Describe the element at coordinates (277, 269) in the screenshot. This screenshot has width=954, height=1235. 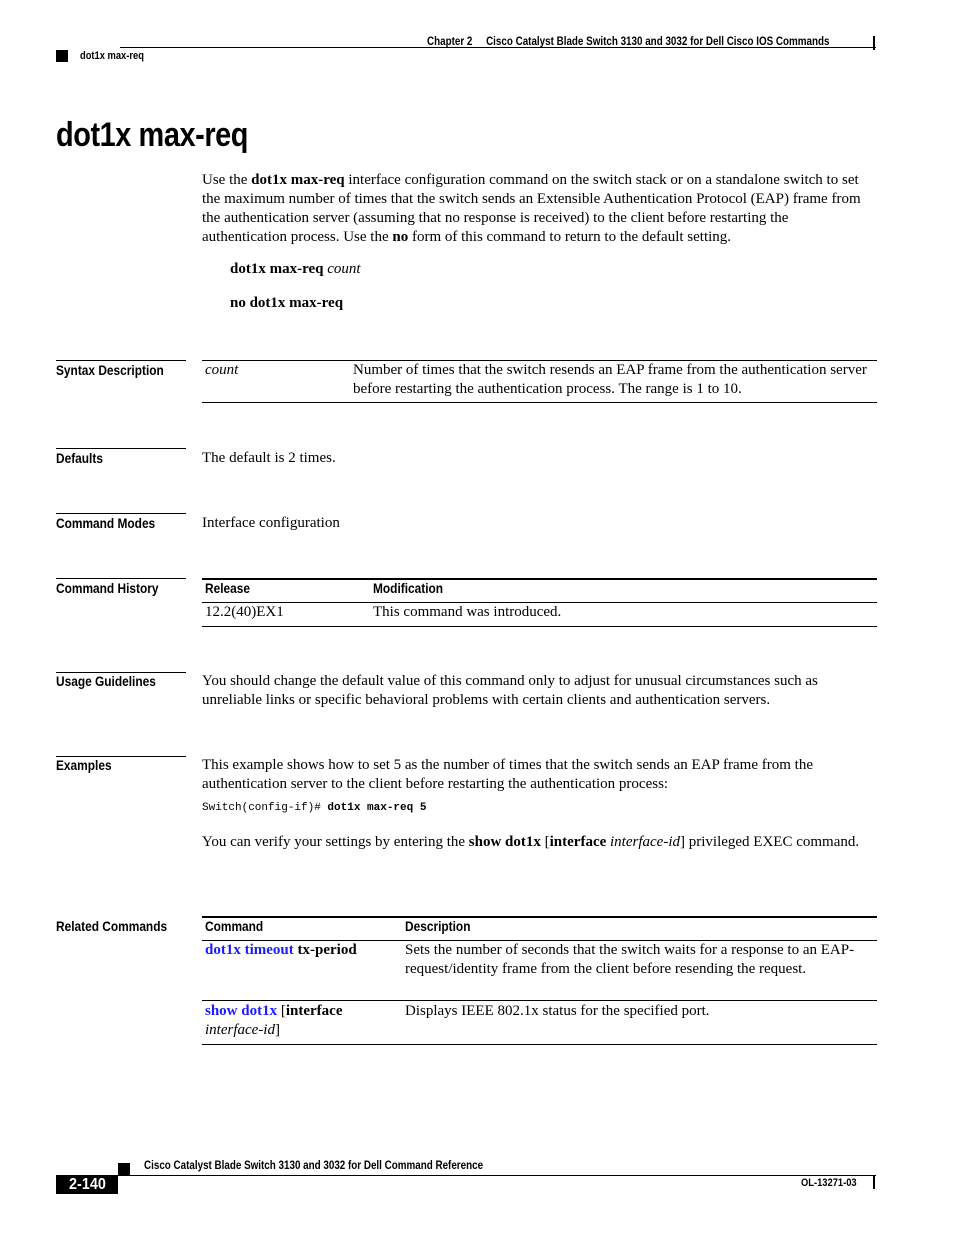
I see `syntax-command: dot1x max-req` at that location.